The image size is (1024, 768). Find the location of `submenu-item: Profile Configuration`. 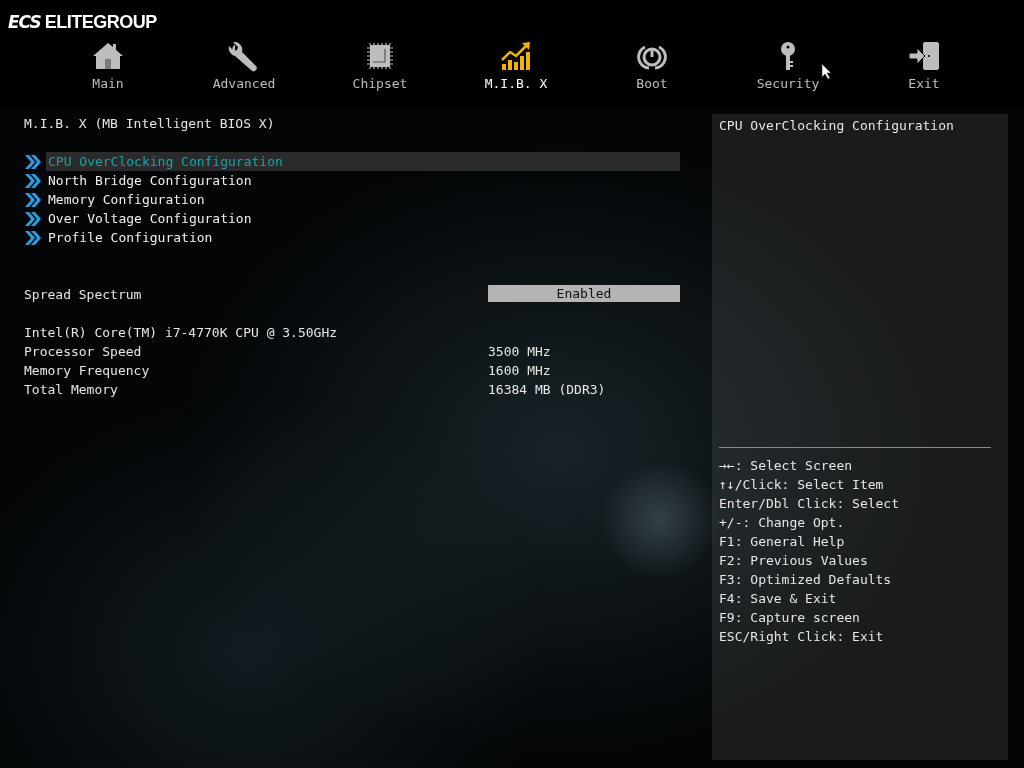

submenu-item: Profile Configuration is located at coordinates (363, 237).